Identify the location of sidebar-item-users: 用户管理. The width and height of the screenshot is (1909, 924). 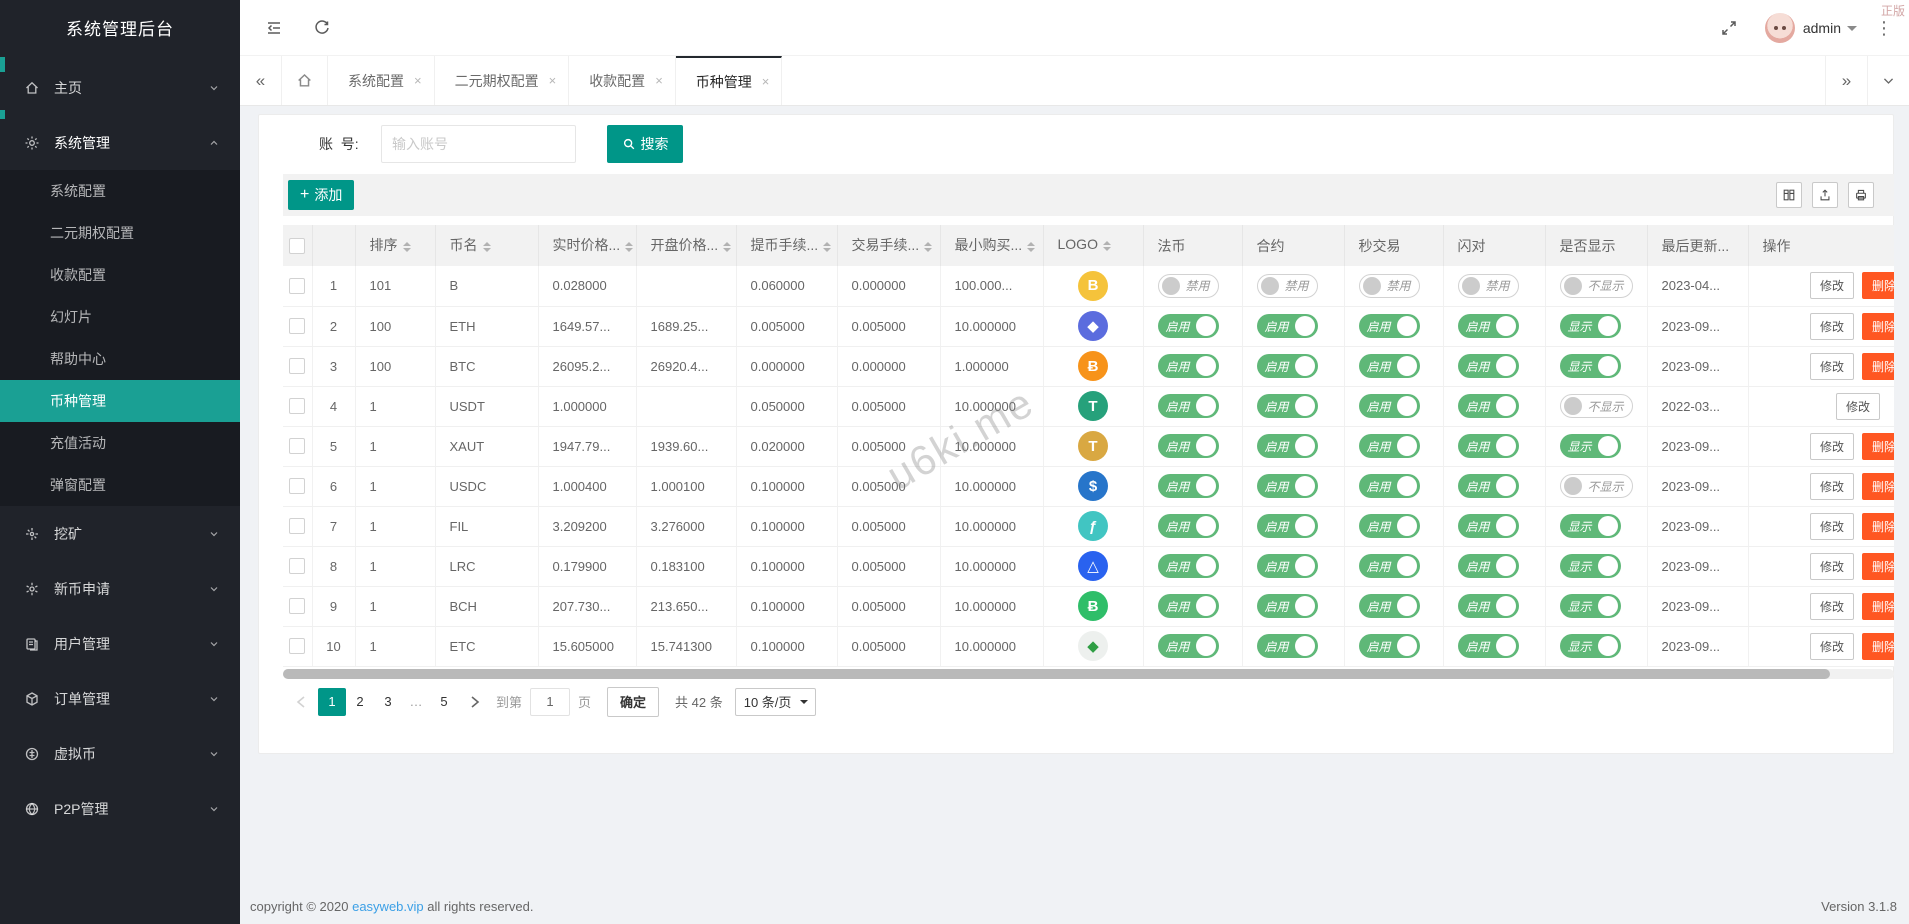
(120, 643).